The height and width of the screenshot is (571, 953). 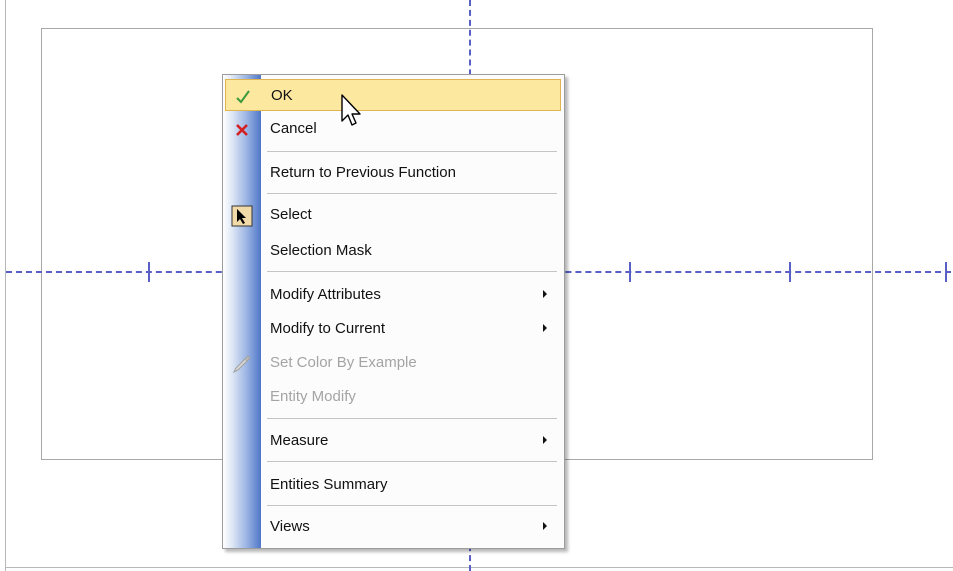 I want to click on menu-item-modify-attributes: Modify Attributes, so click(x=393, y=295).